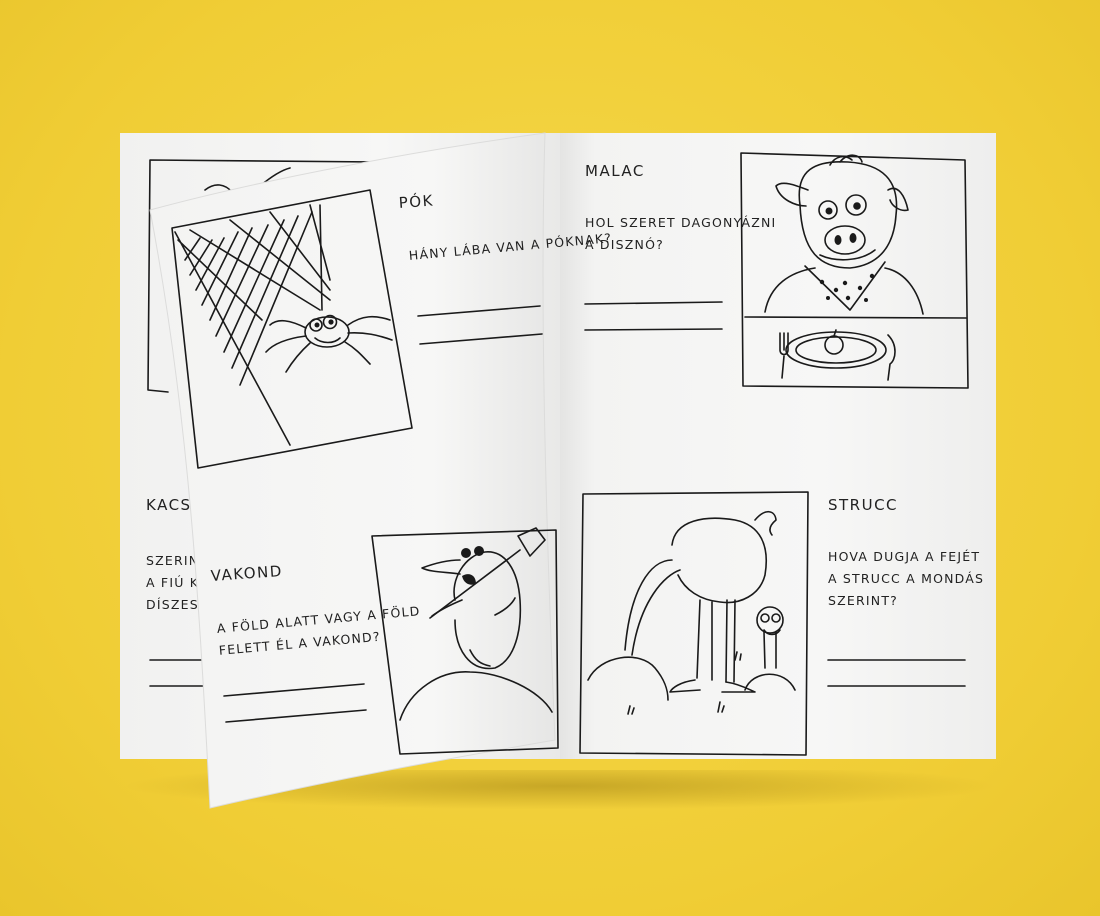 This screenshot has height=916, width=1100. What do you see at coordinates (416, 201) in the screenshot?
I see `pok-title: PÓK` at bounding box center [416, 201].